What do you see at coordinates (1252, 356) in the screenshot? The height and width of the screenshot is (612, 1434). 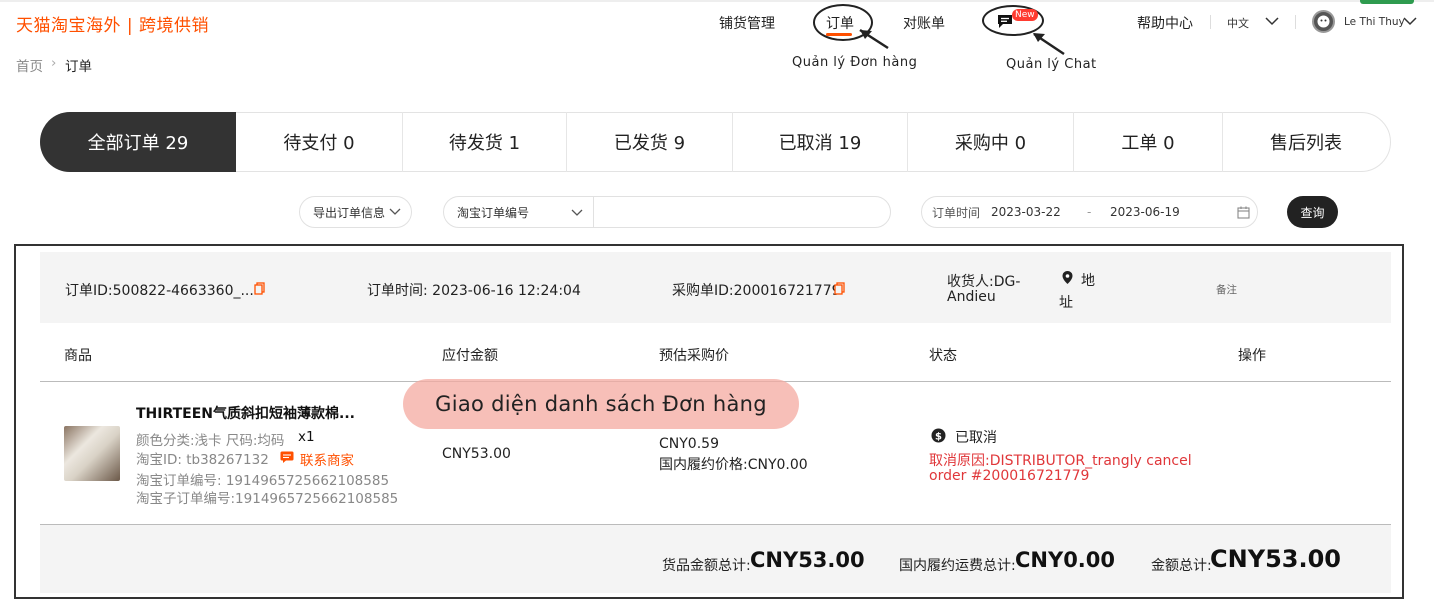 I see `column-actions: 操作` at bounding box center [1252, 356].